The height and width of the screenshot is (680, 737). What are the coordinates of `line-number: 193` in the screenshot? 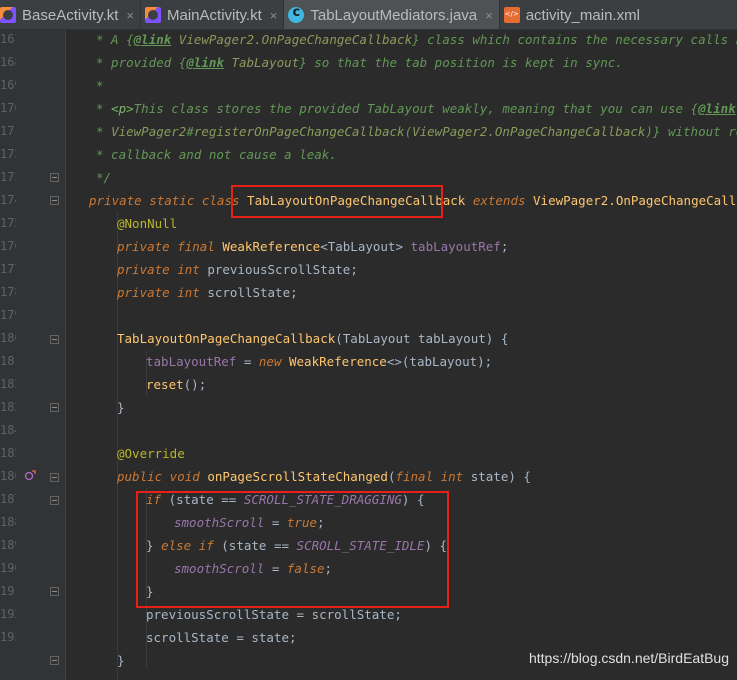 It's located at (8, 637).